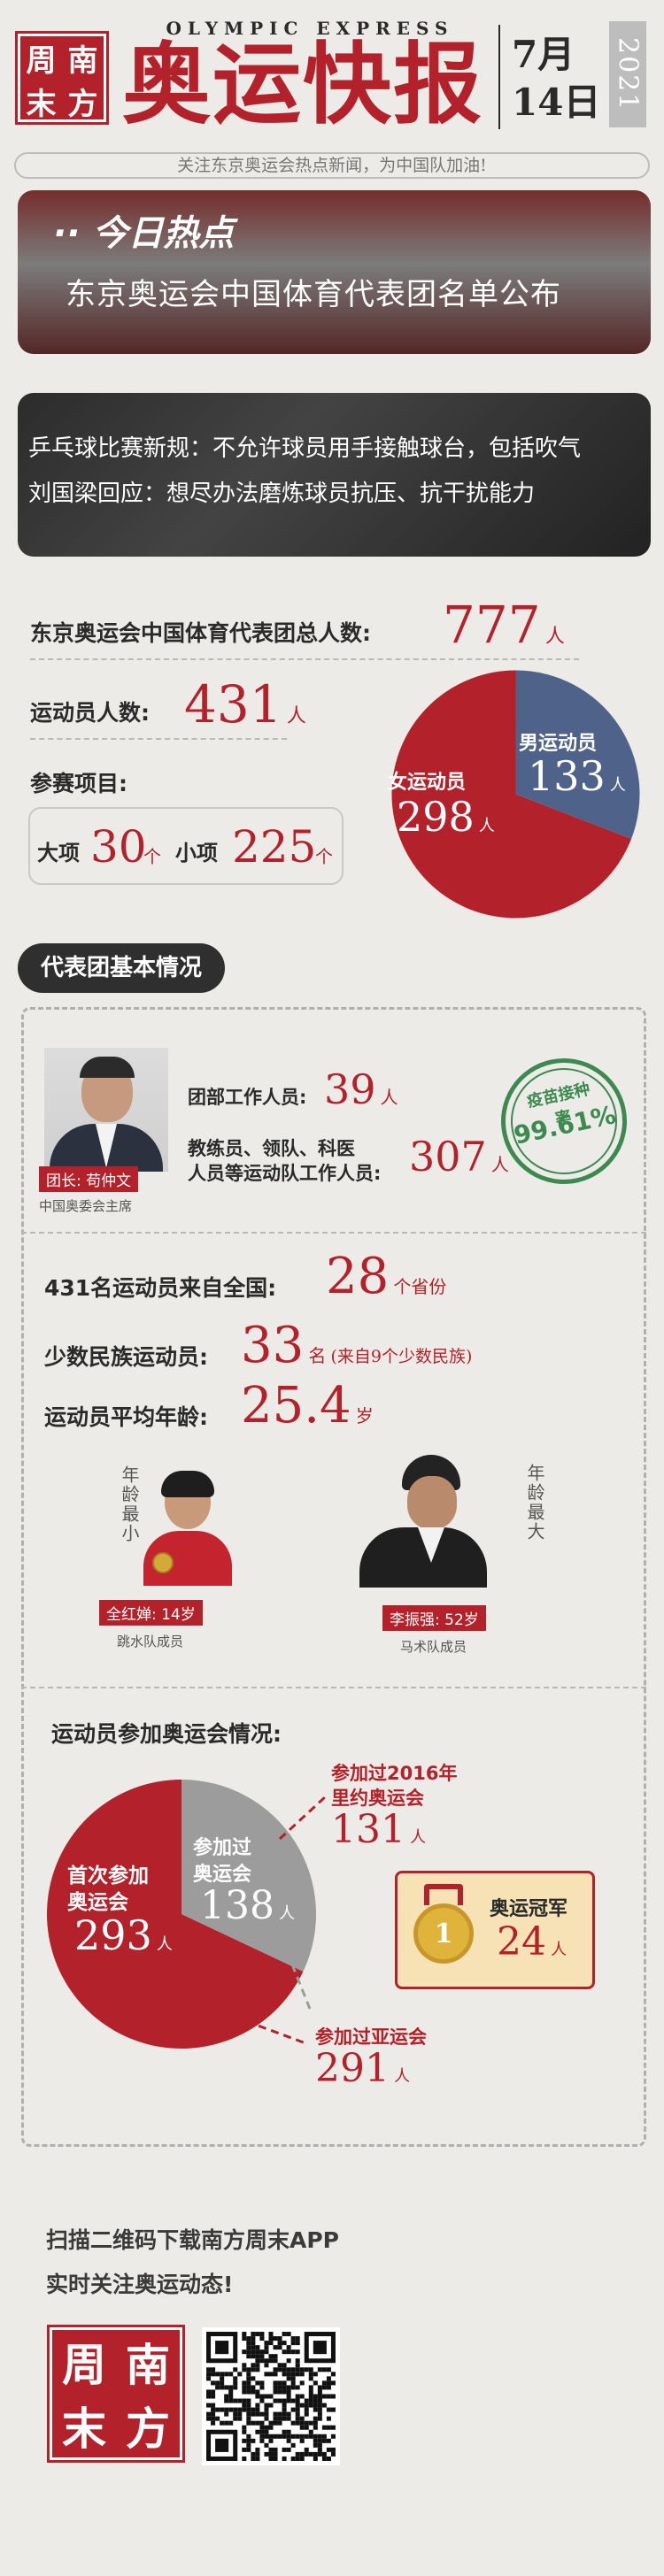 The image size is (664, 2576). Describe the element at coordinates (378, 1829) in the screenshot. I see `rio-stat: 131 人` at that location.